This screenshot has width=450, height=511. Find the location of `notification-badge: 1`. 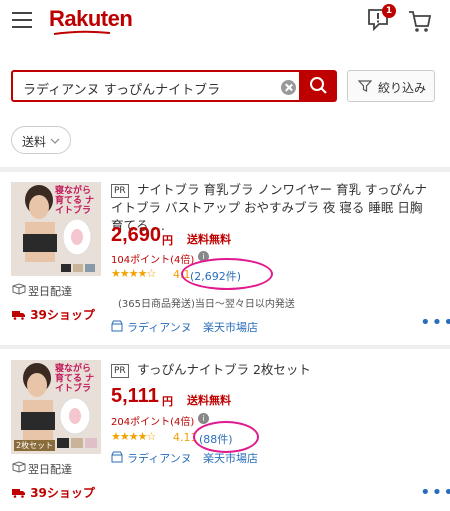

notification-badge: 1 is located at coordinates (389, 11).